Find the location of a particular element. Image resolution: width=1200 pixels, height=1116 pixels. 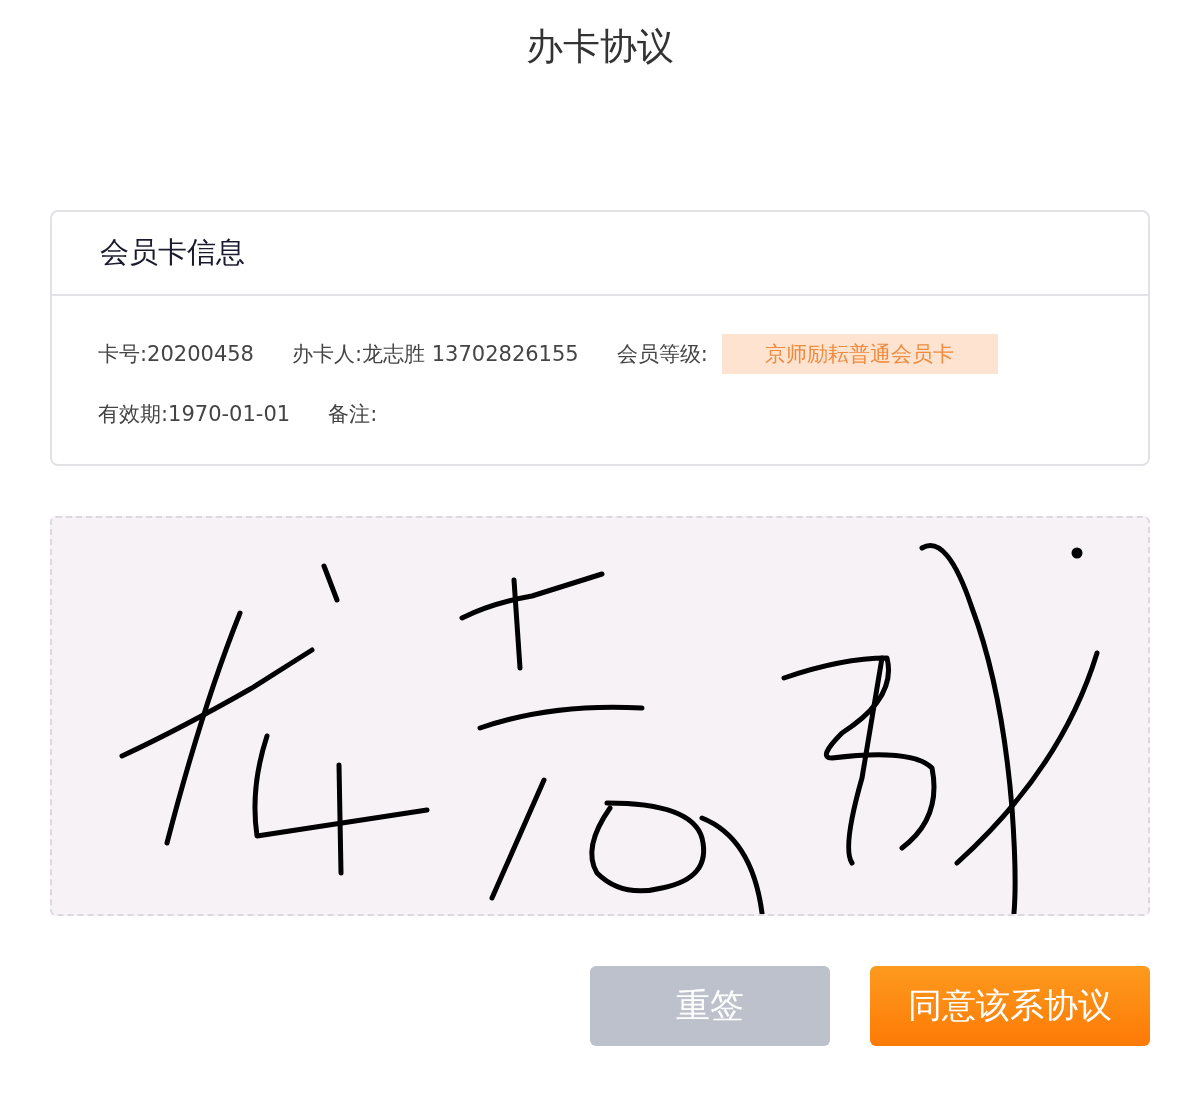

validity-date: 有效期:1970-01-01 is located at coordinates (194, 414).